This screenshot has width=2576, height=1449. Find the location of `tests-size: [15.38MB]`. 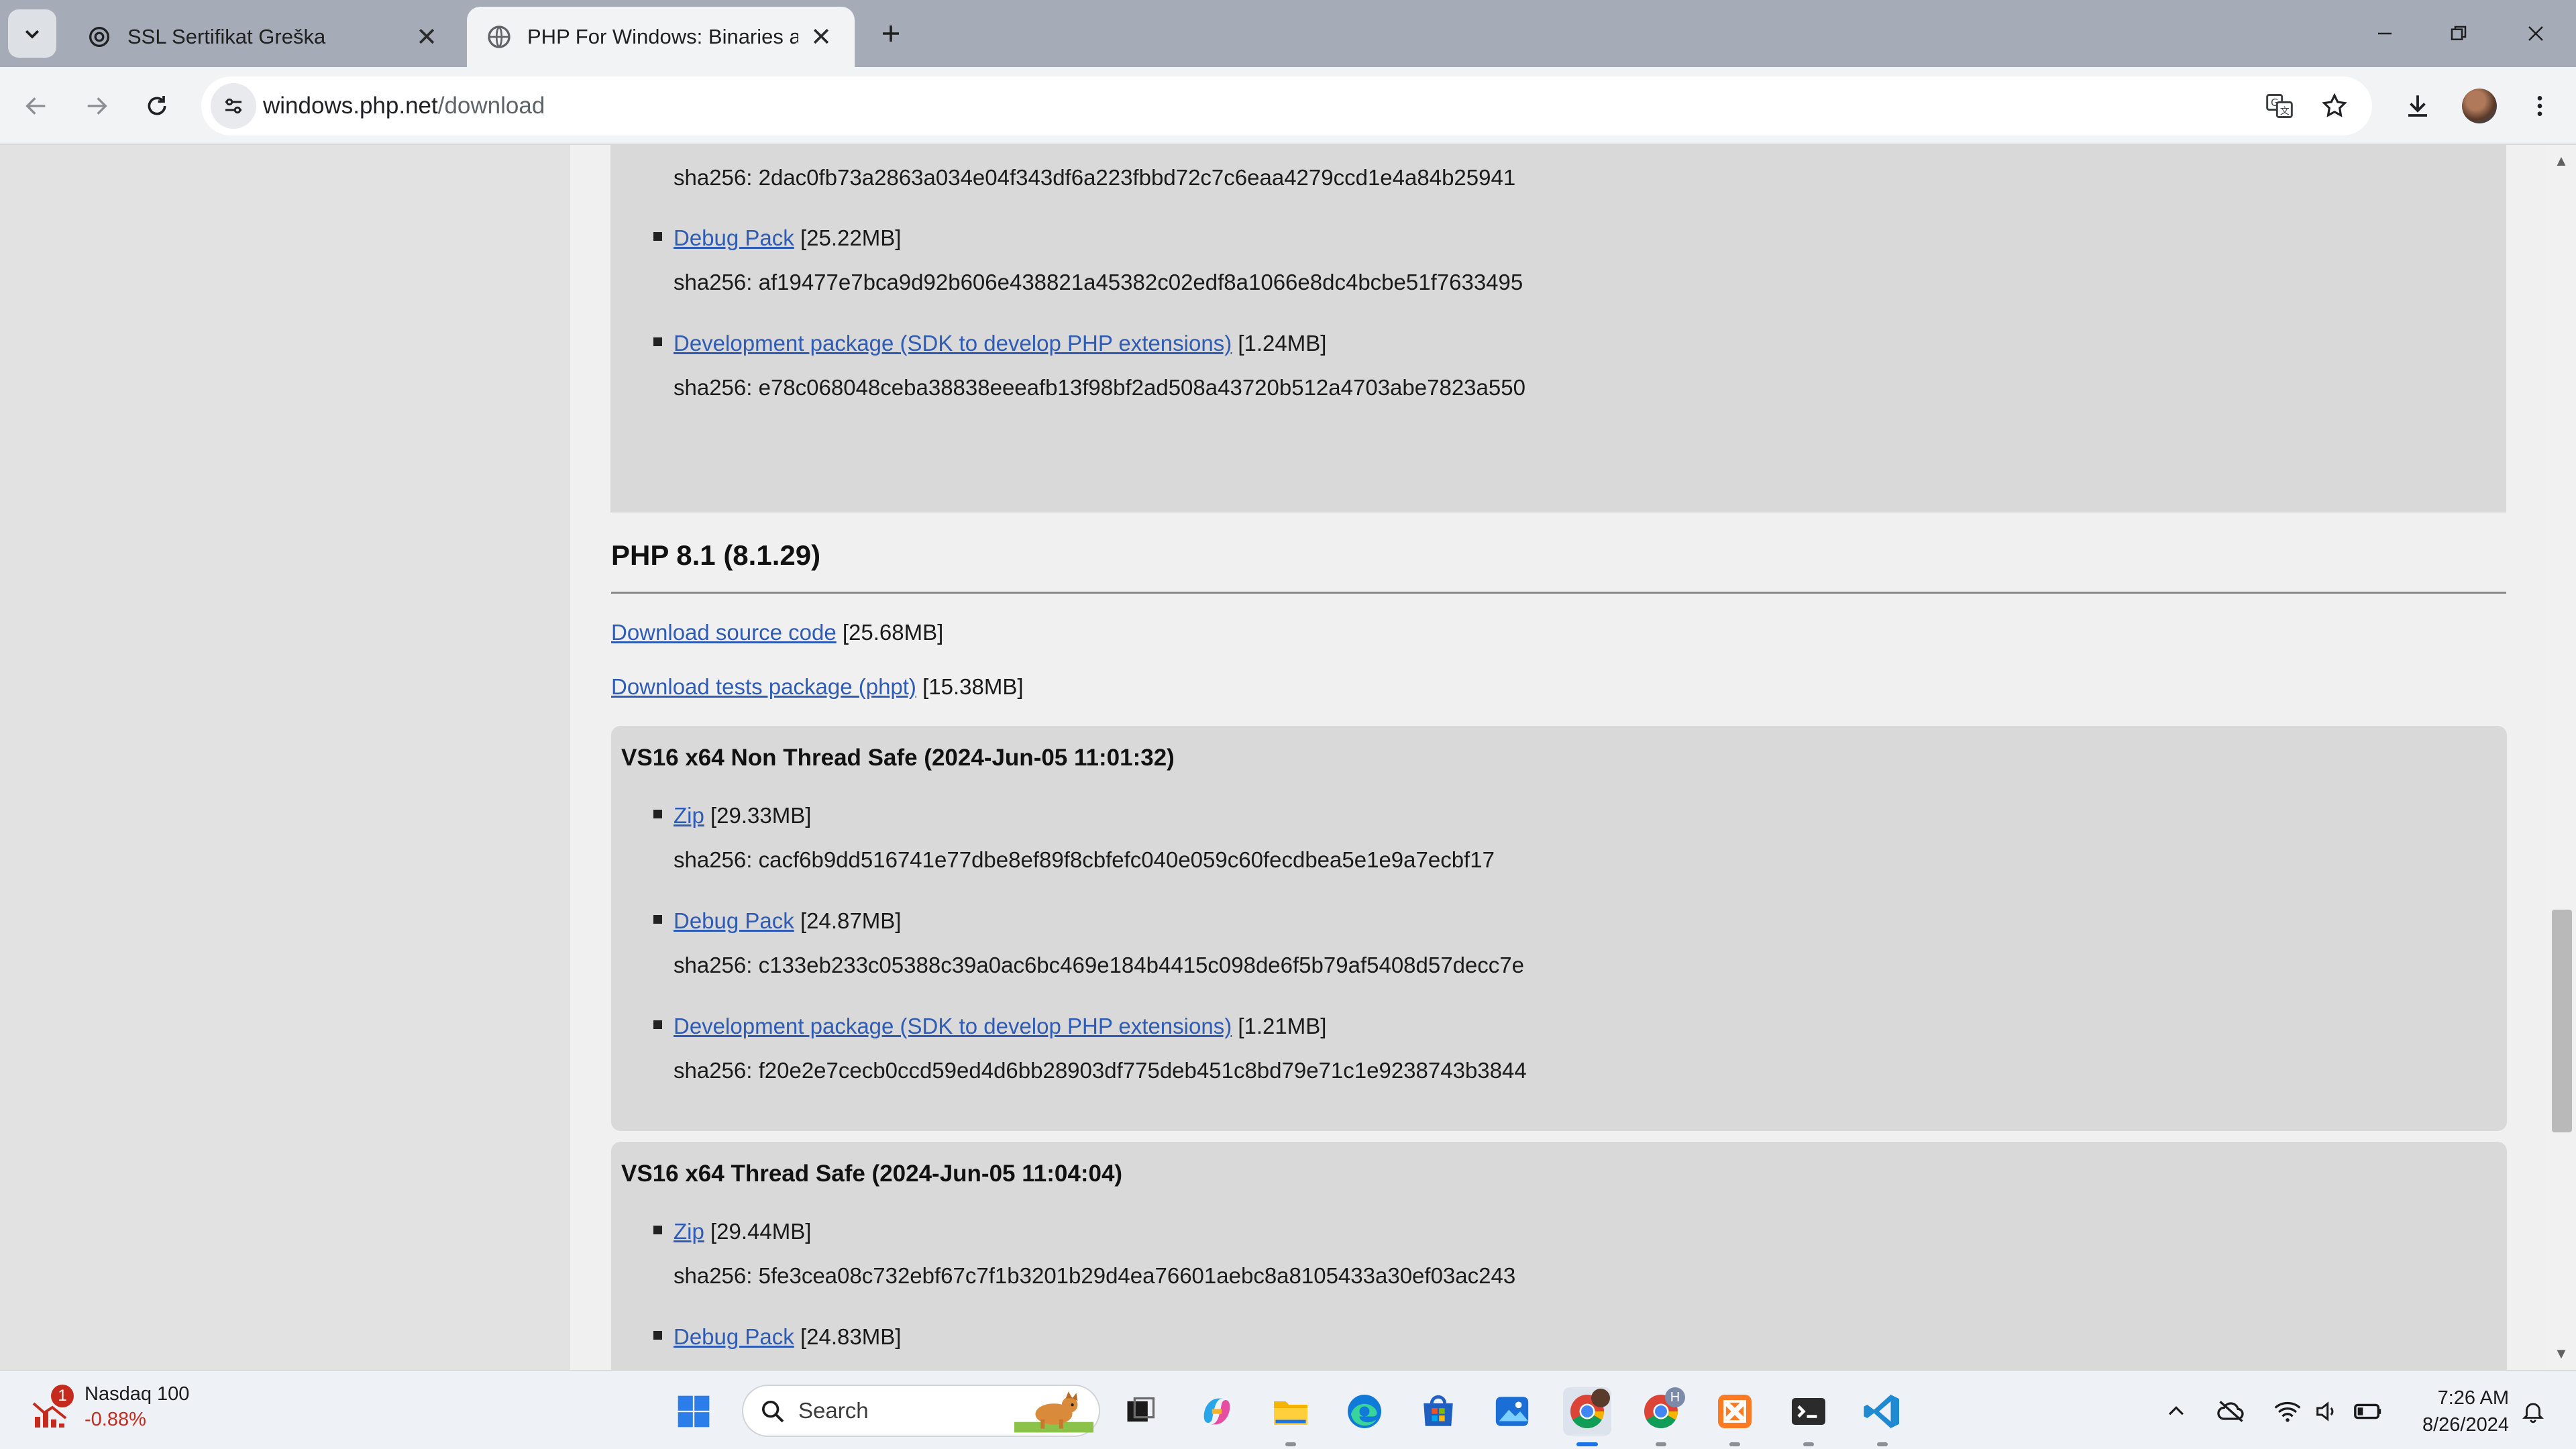

tests-size: [15.38MB] is located at coordinates (973, 686).